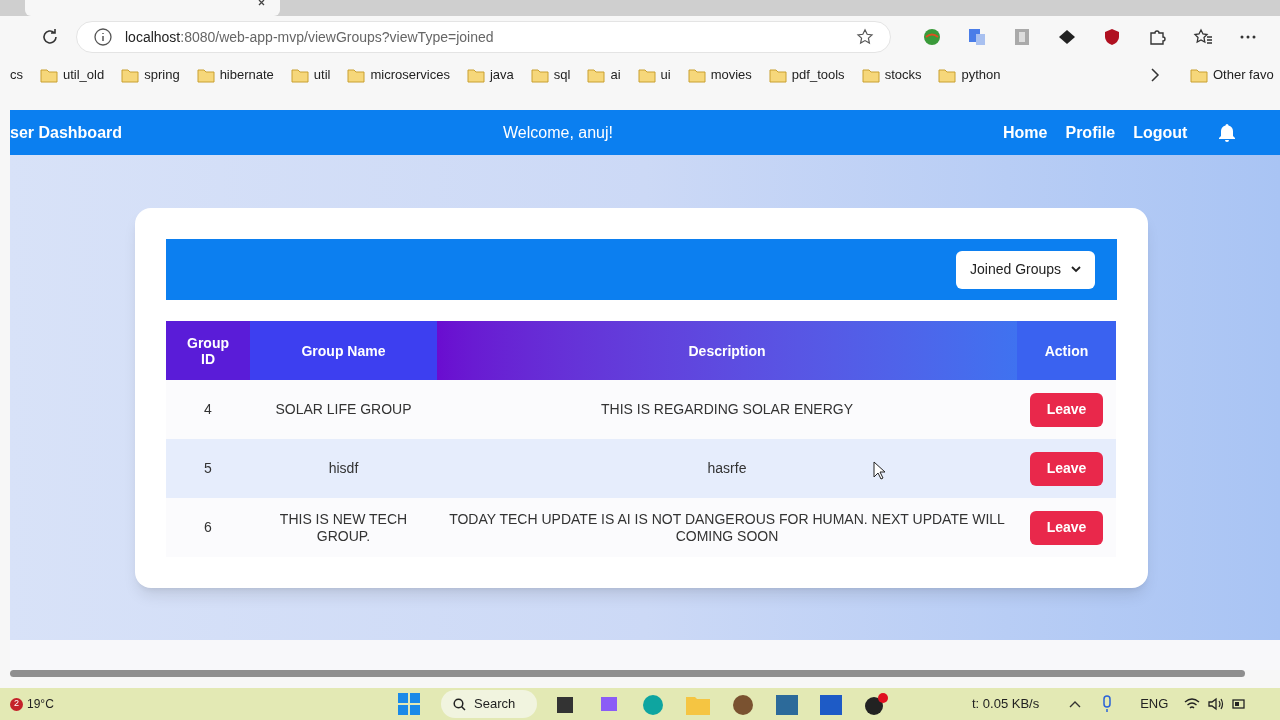  What do you see at coordinates (343, 409) in the screenshot?
I see `table-cell: SOLAR LIFE GROUP` at bounding box center [343, 409].